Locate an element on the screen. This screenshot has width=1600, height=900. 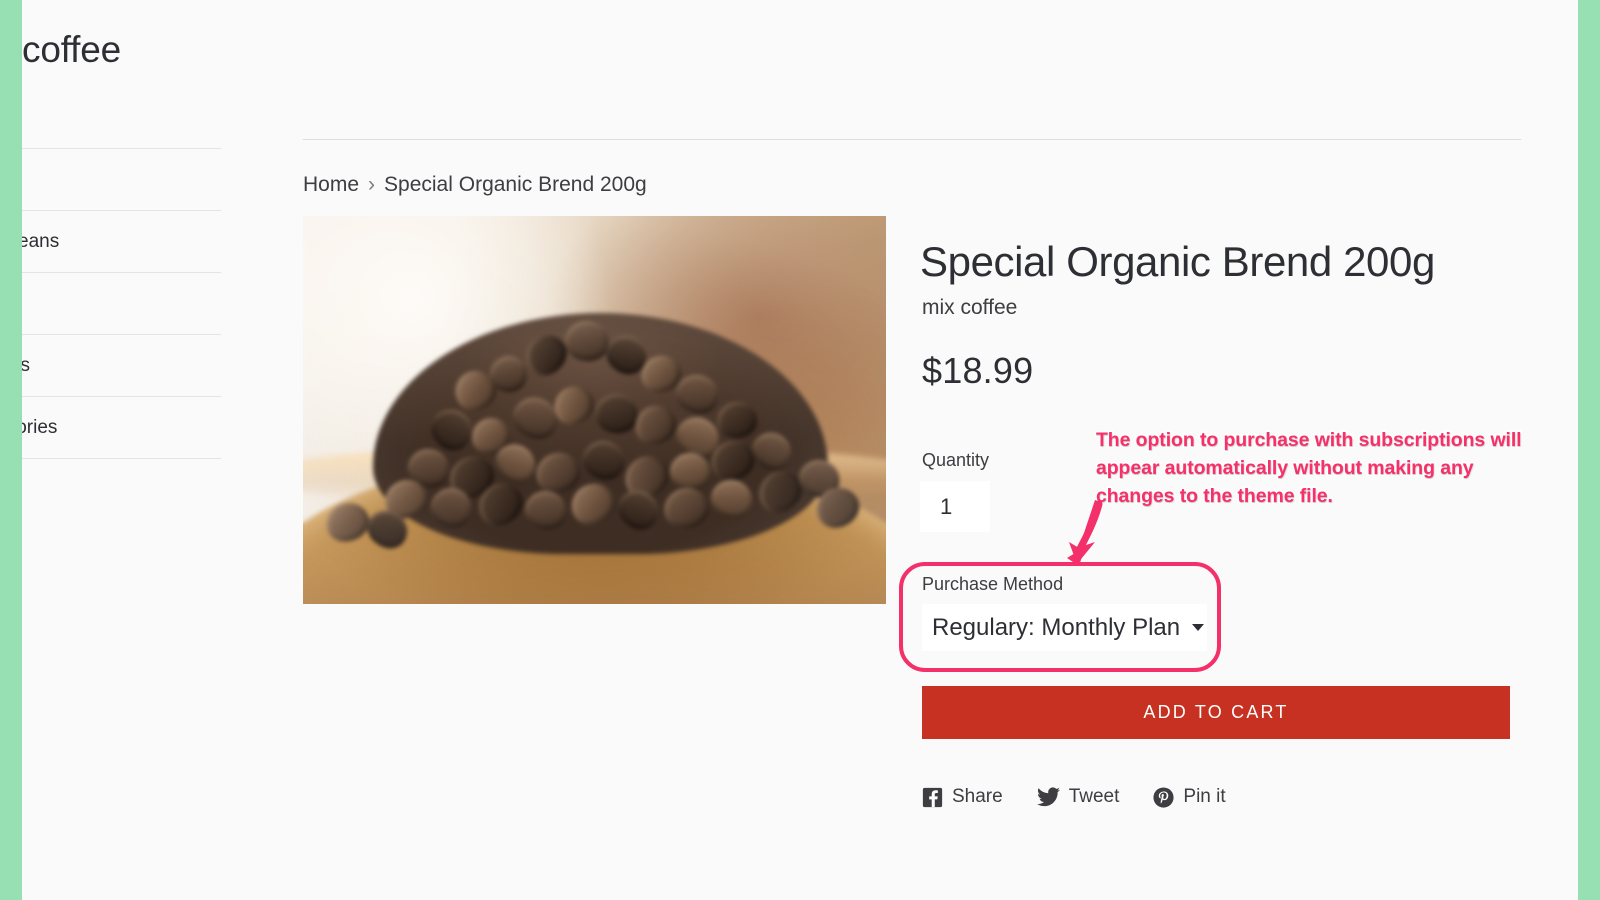
add-to-cart-button: ADD TO CART is located at coordinates (1216, 712).